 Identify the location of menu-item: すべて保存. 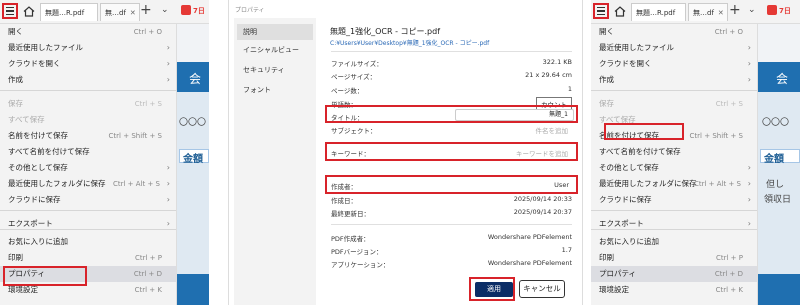
(88, 120).